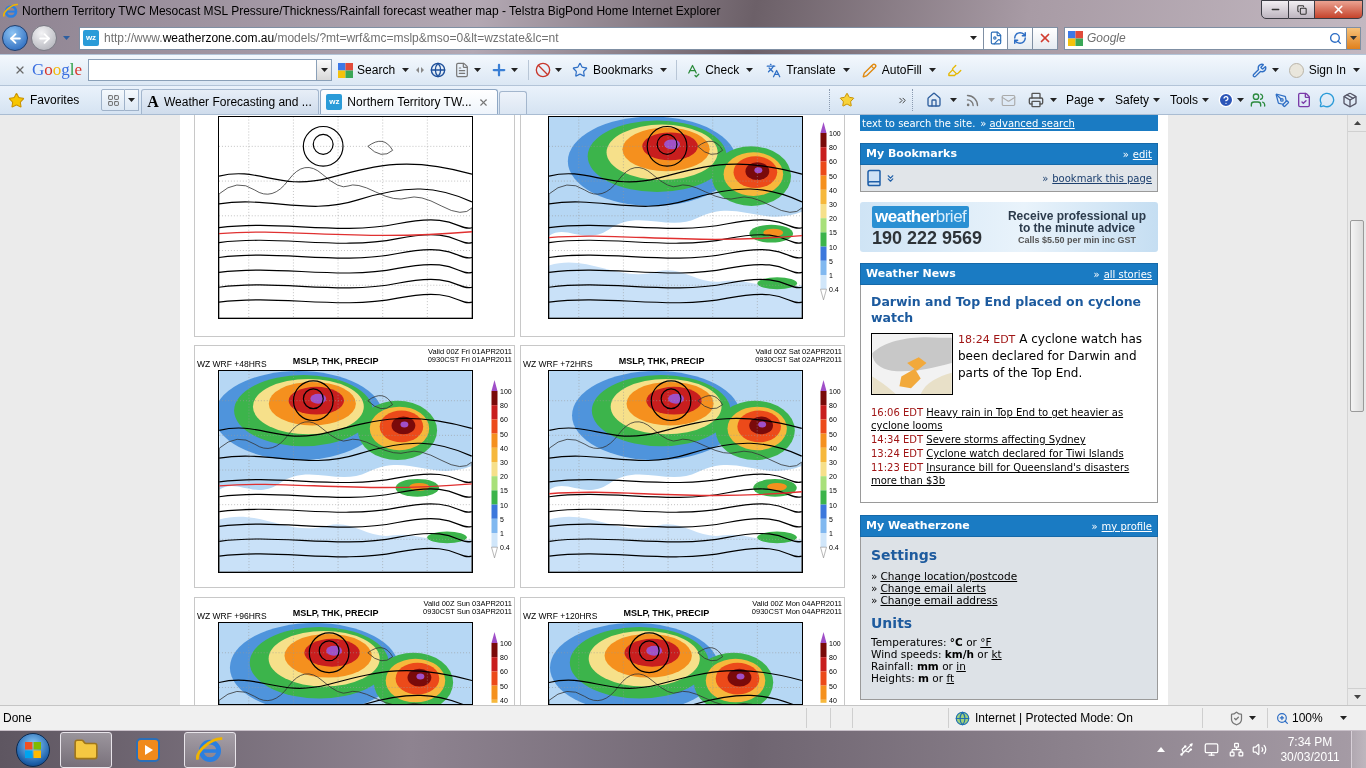 The image size is (1366, 768). I want to click on favorites-button: Favorites, so click(44, 100).